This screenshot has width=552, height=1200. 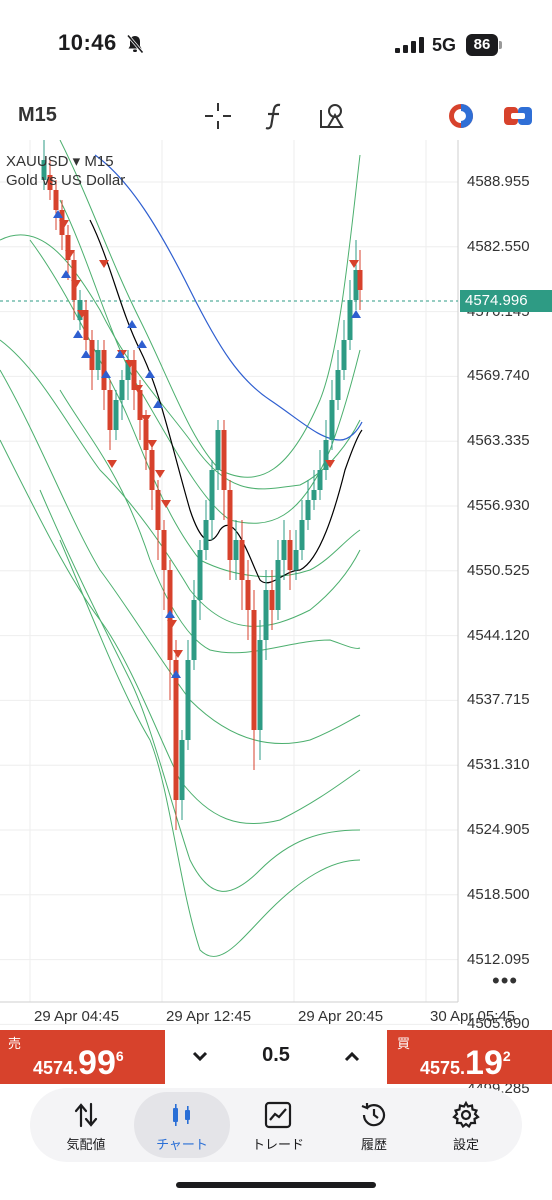 What do you see at coordinates (518, 116) in the screenshot?
I see `trade-mode-icon` at bounding box center [518, 116].